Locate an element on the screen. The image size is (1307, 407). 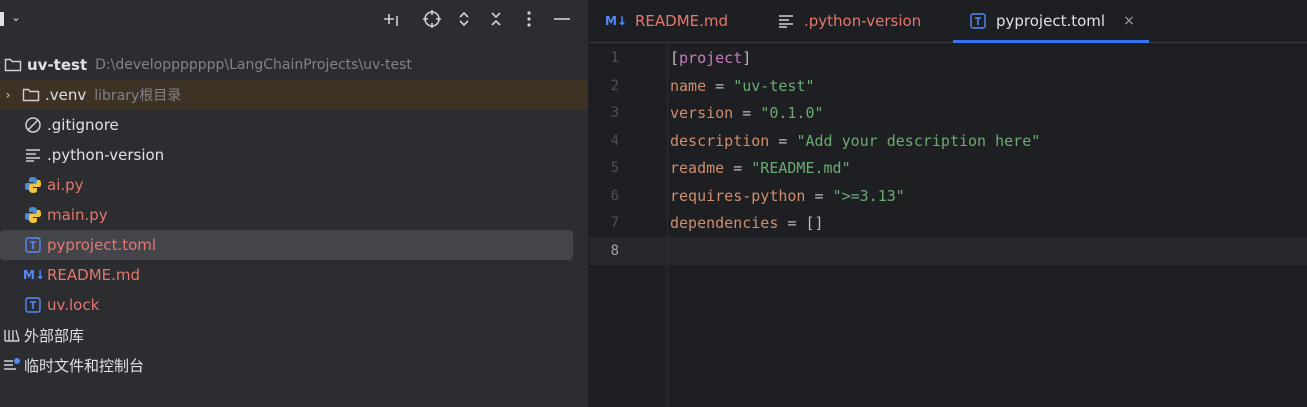
code-key: name is located at coordinates (688, 85).